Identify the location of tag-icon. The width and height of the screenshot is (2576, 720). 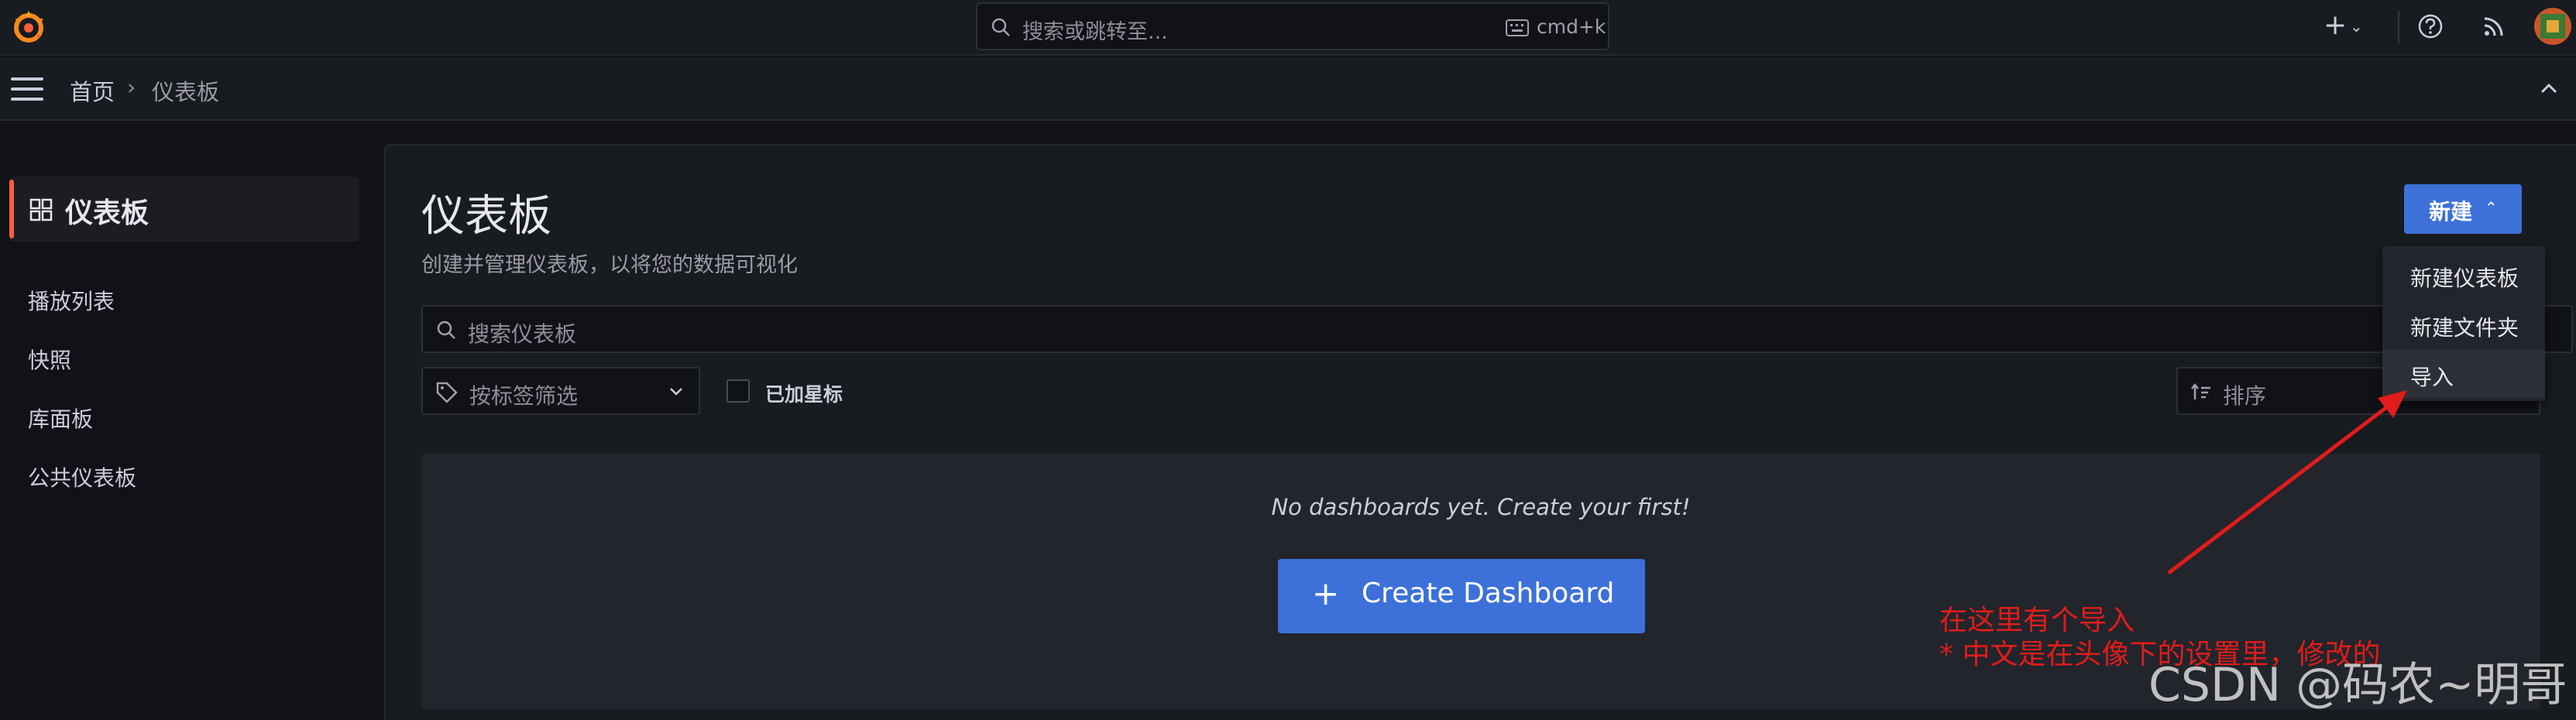
(447, 392).